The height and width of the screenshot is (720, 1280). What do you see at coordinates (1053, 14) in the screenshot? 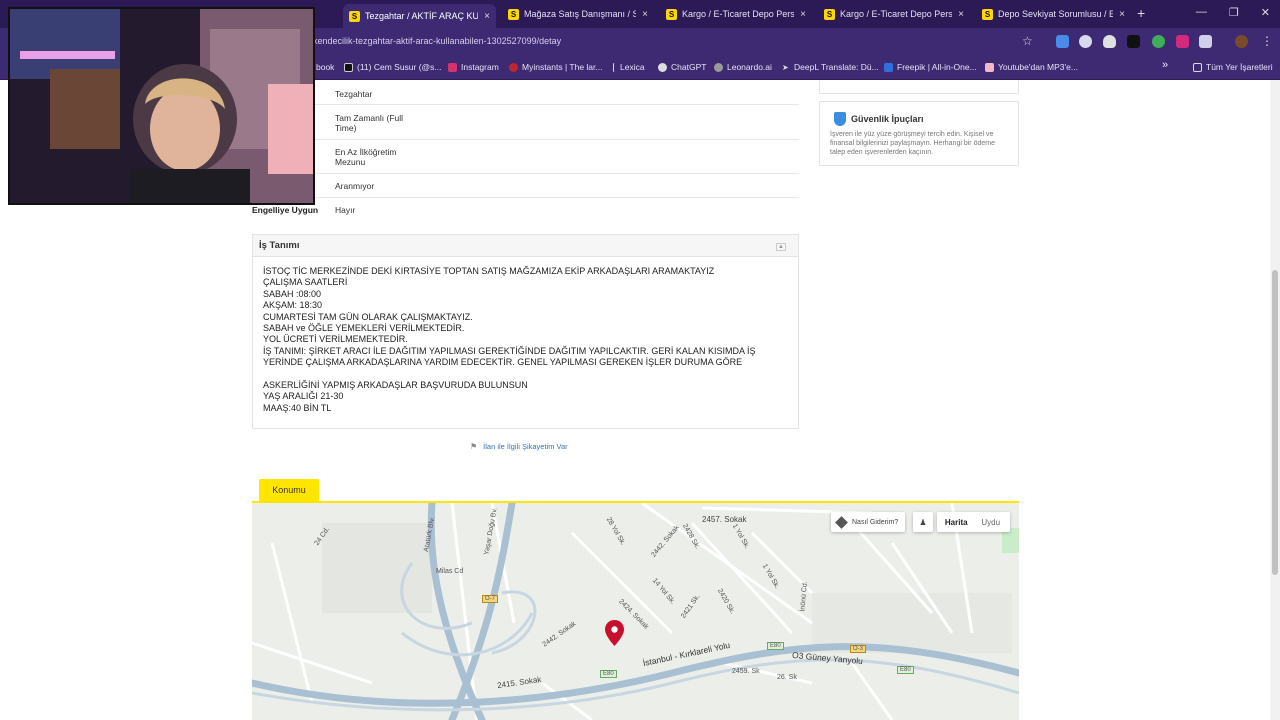
I see `tab-depo: S Depo Sevkiyat Sorumlusu / E-Ti ×` at bounding box center [1053, 14].